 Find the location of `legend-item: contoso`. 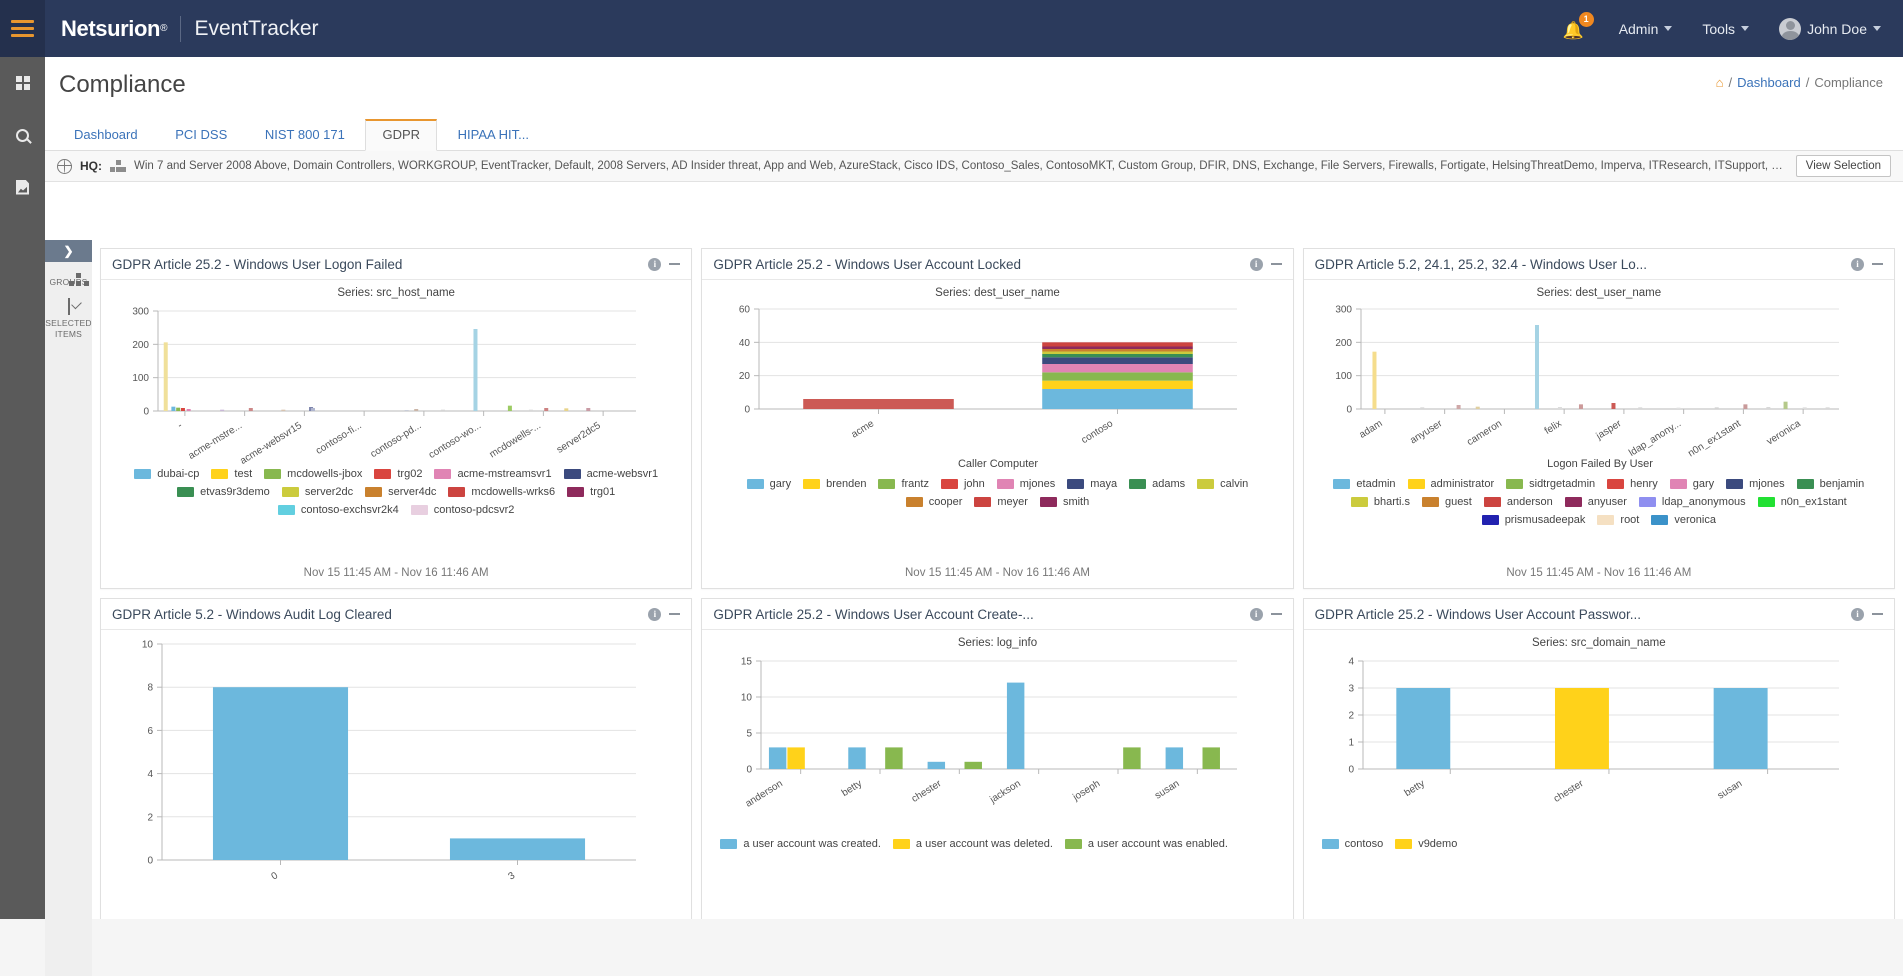

legend-item: contoso is located at coordinates (1352, 844).